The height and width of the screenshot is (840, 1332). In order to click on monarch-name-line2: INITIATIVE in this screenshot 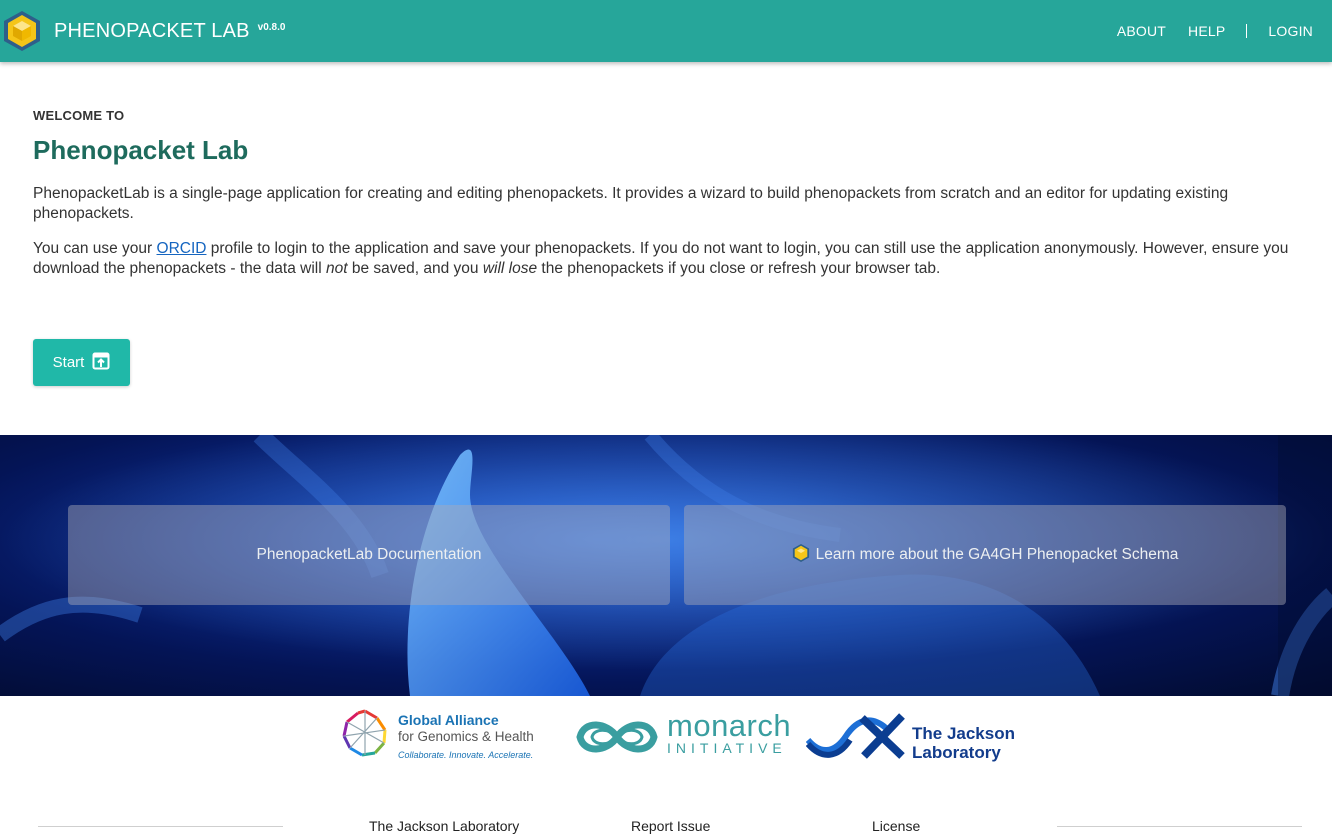, I will do `click(727, 748)`.